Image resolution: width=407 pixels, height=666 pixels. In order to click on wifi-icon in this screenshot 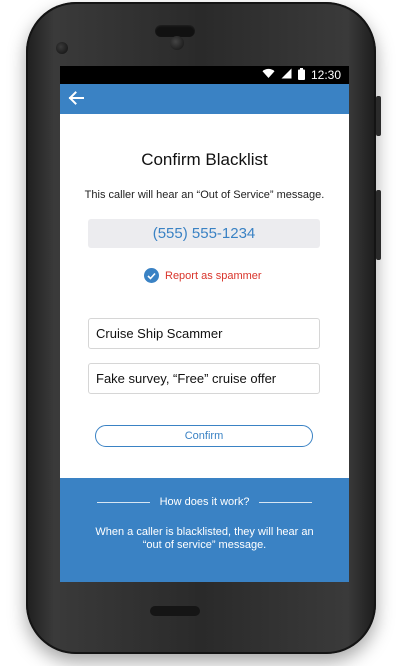, I will do `click(268, 75)`.